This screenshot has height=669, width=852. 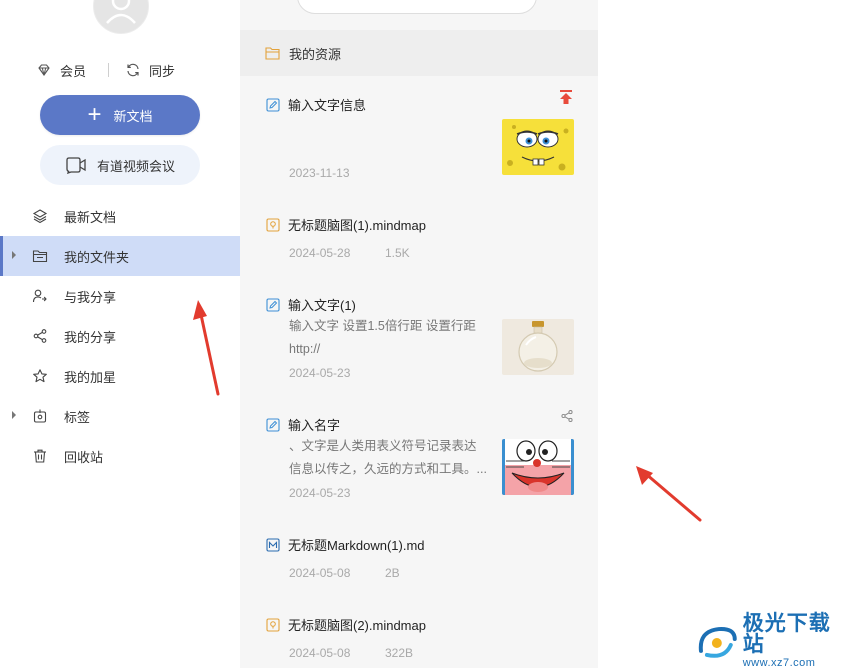 What do you see at coordinates (135, 166) in the screenshot?
I see `video-meeting-label: 有道视频会议` at bounding box center [135, 166].